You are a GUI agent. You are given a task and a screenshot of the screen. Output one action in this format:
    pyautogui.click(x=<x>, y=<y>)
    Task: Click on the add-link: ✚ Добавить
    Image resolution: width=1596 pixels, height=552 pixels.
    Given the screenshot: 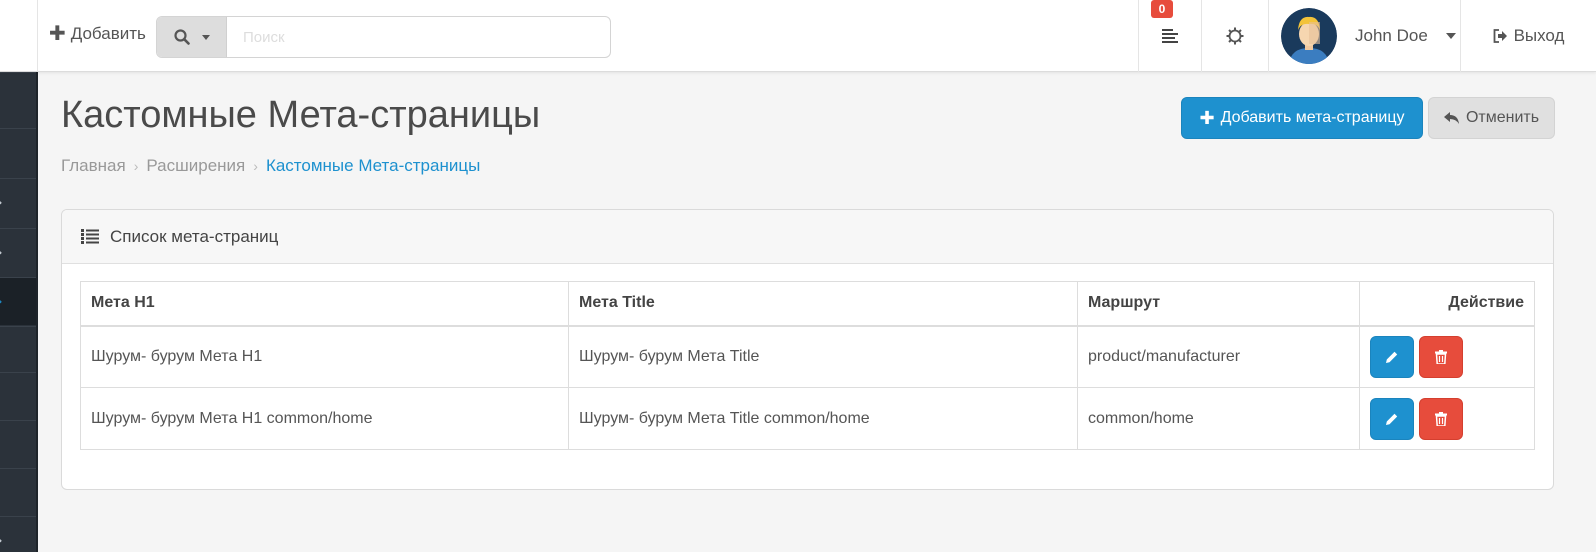 What is the action you would take?
    pyautogui.click(x=97, y=34)
    